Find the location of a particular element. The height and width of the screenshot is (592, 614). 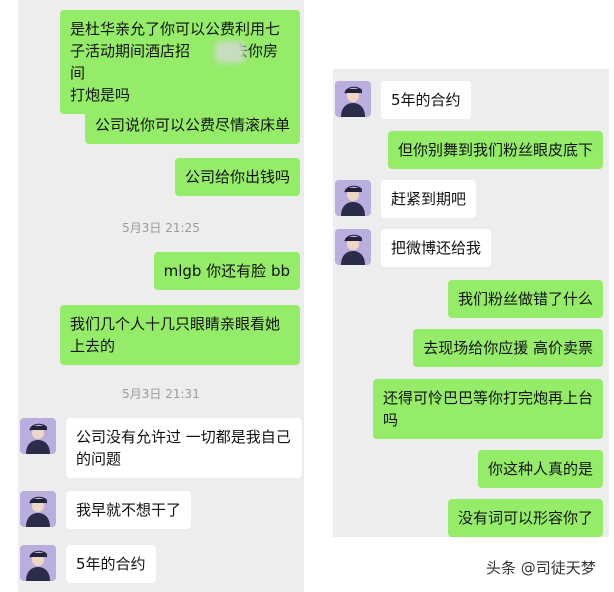

message-received: 把微博还给我 is located at coordinates (413, 248).